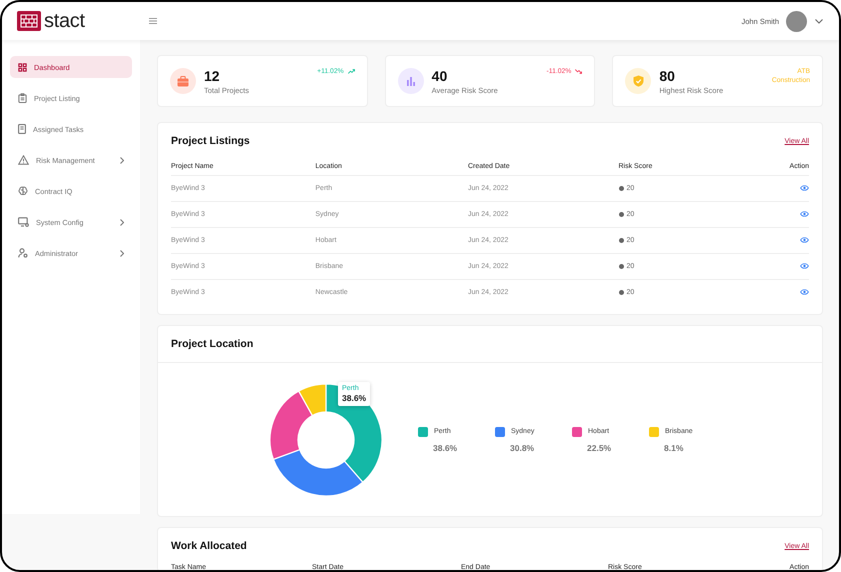 The image size is (841, 572). I want to click on legend-value: 8.1%, so click(674, 447).